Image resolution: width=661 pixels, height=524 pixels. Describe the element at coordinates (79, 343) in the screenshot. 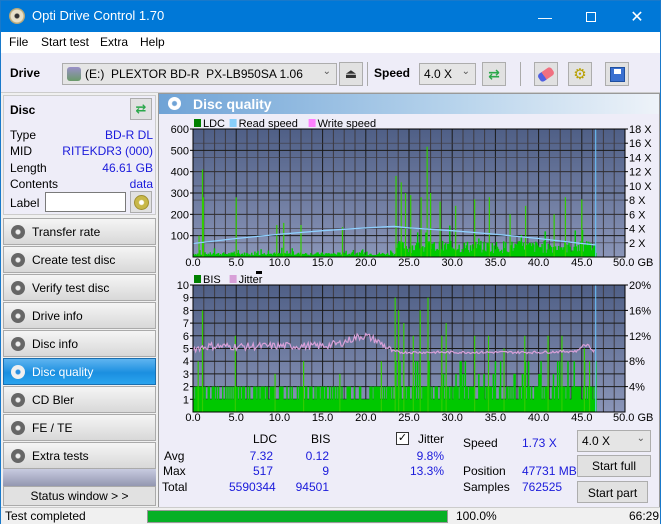

I see `nav-item-disc-info: Disc info` at that location.